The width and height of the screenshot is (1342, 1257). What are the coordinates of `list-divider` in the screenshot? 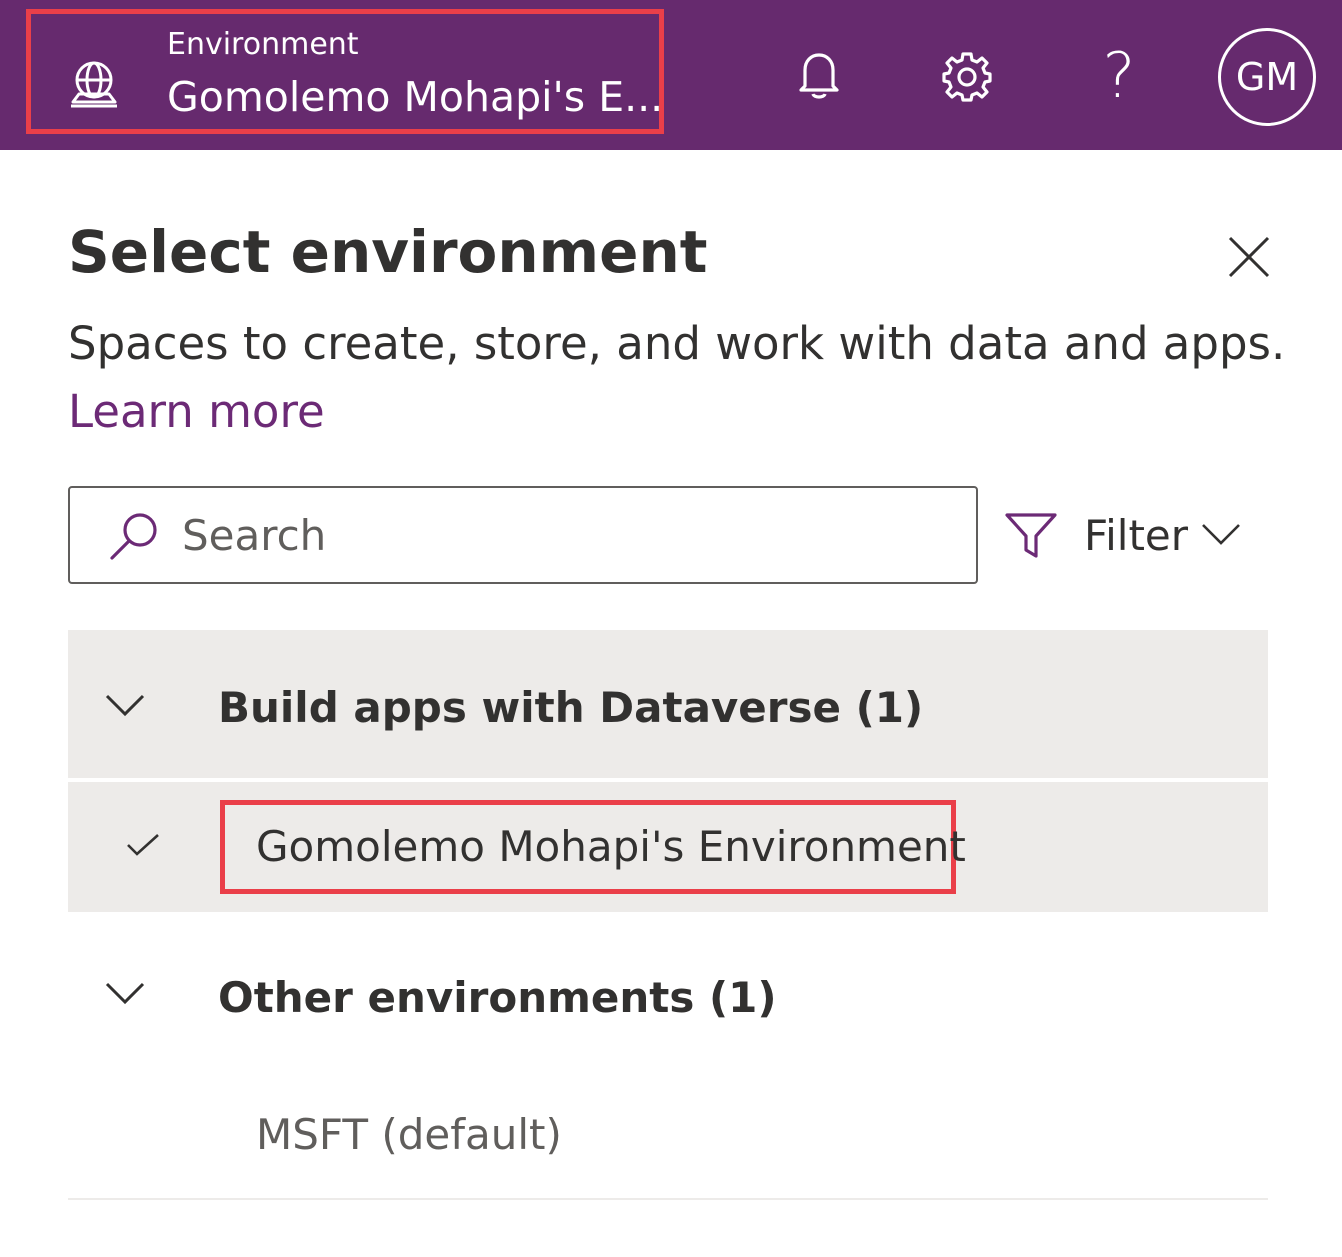 It's located at (668, 1199).